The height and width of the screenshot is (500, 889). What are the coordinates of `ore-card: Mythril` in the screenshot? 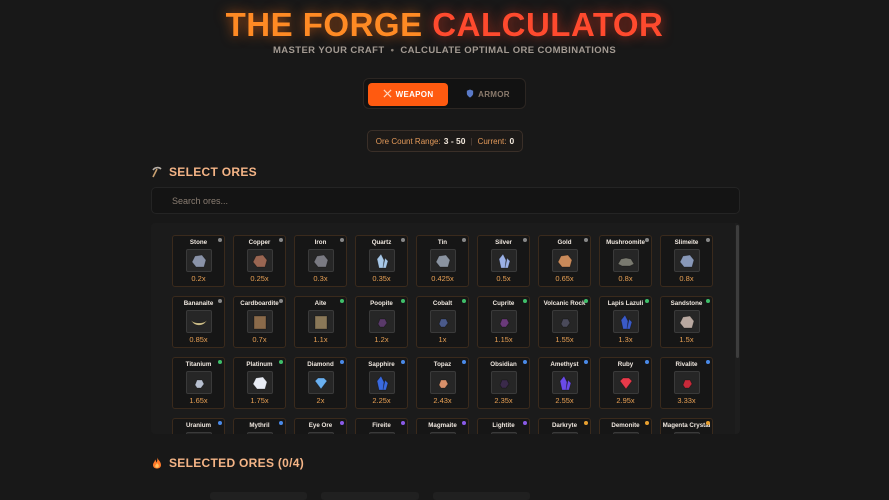 It's located at (259, 426).